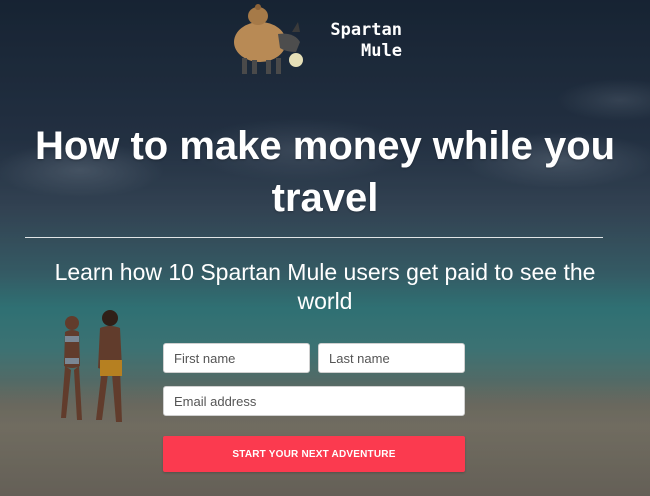 Image resolution: width=650 pixels, height=496 pixels. What do you see at coordinates (314, 237) in the screenshot?
I see `headline-divider` at bounding box center [314, 237].